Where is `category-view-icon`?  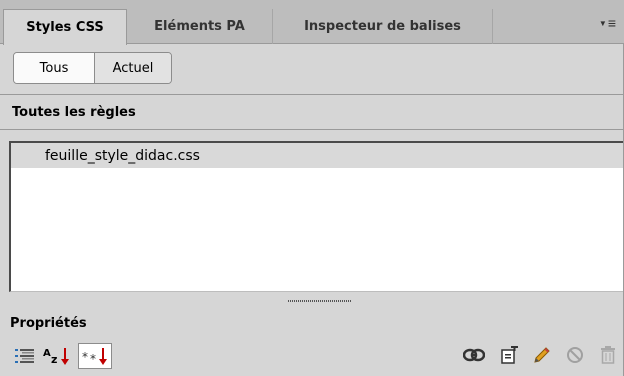
category-view-icon is located at coordinates (25, 356).